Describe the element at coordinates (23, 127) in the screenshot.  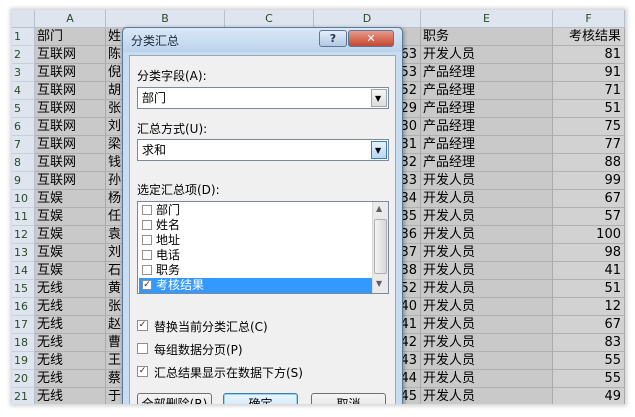
I see `row-header: 6` at that location.